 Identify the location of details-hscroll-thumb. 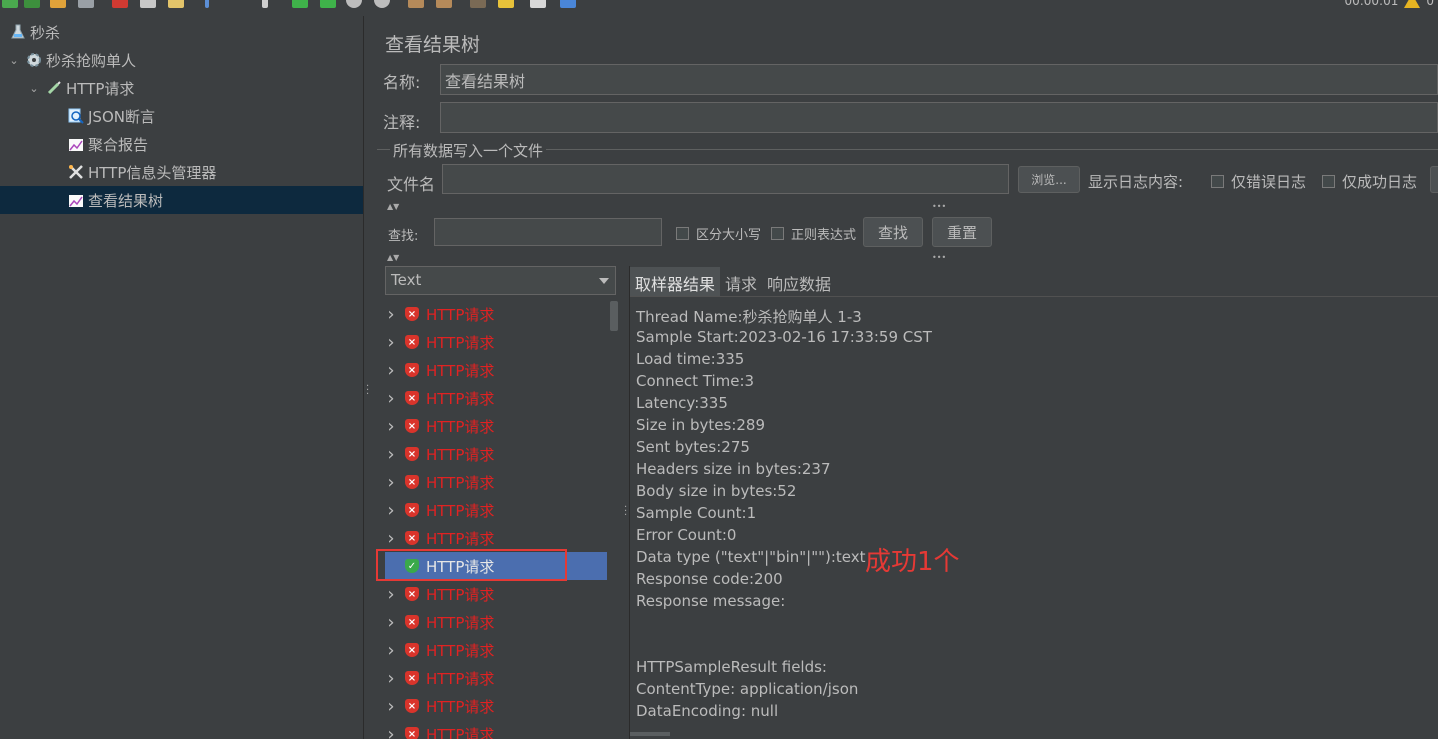
(650, 734).